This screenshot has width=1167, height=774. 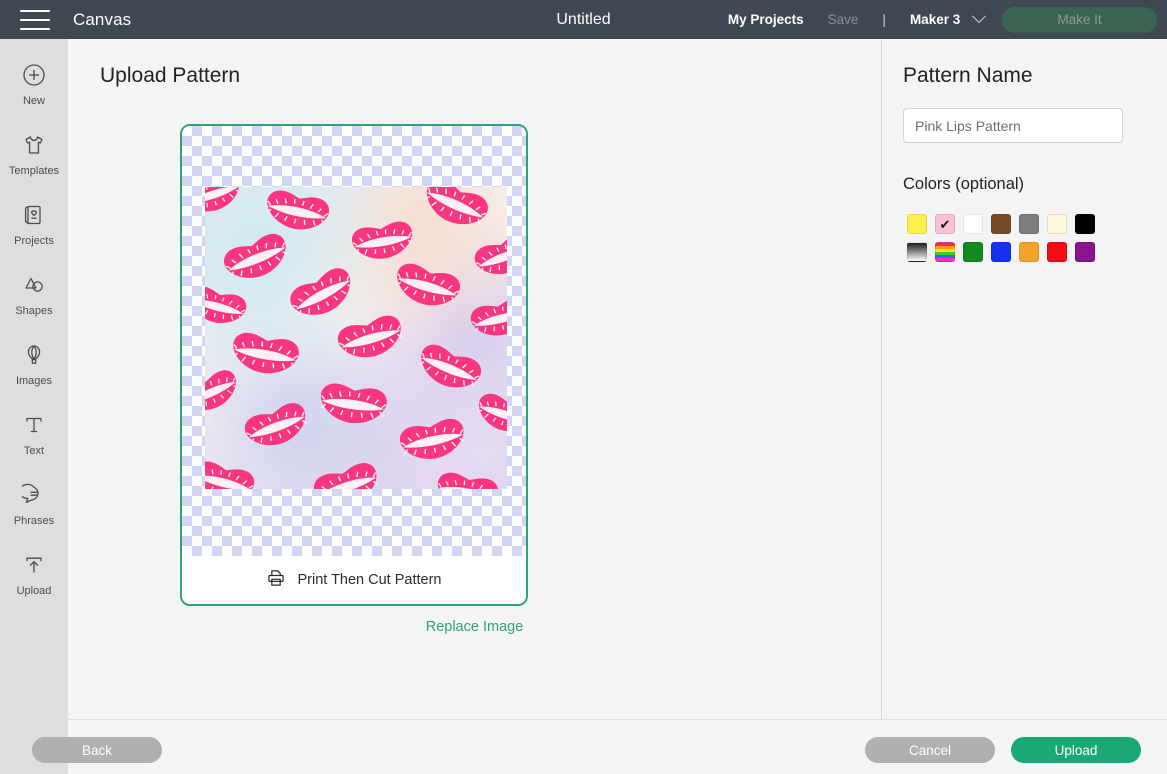 I want to click on color-swatch-cream, so click(x=1057, y=224).